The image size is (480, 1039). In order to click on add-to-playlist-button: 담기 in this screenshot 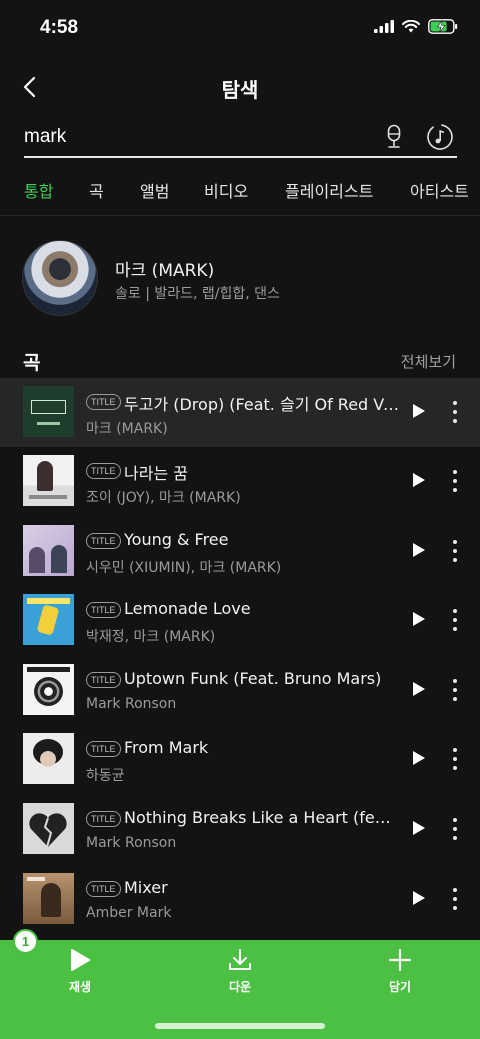, I will do `click(400, 971)`.